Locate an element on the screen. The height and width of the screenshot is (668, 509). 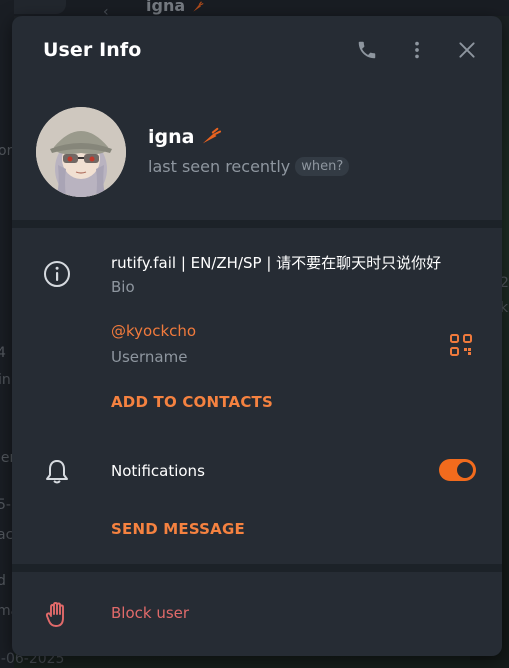
close-icon is located at coordinates (467, 50).